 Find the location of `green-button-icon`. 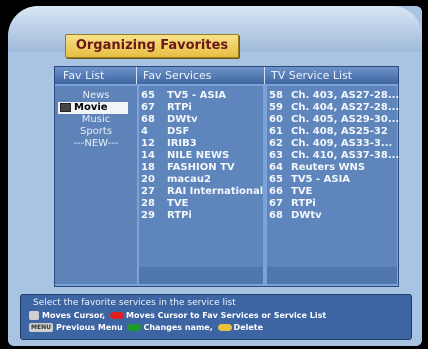

green-button-icon is located at coordinates (134, 327).